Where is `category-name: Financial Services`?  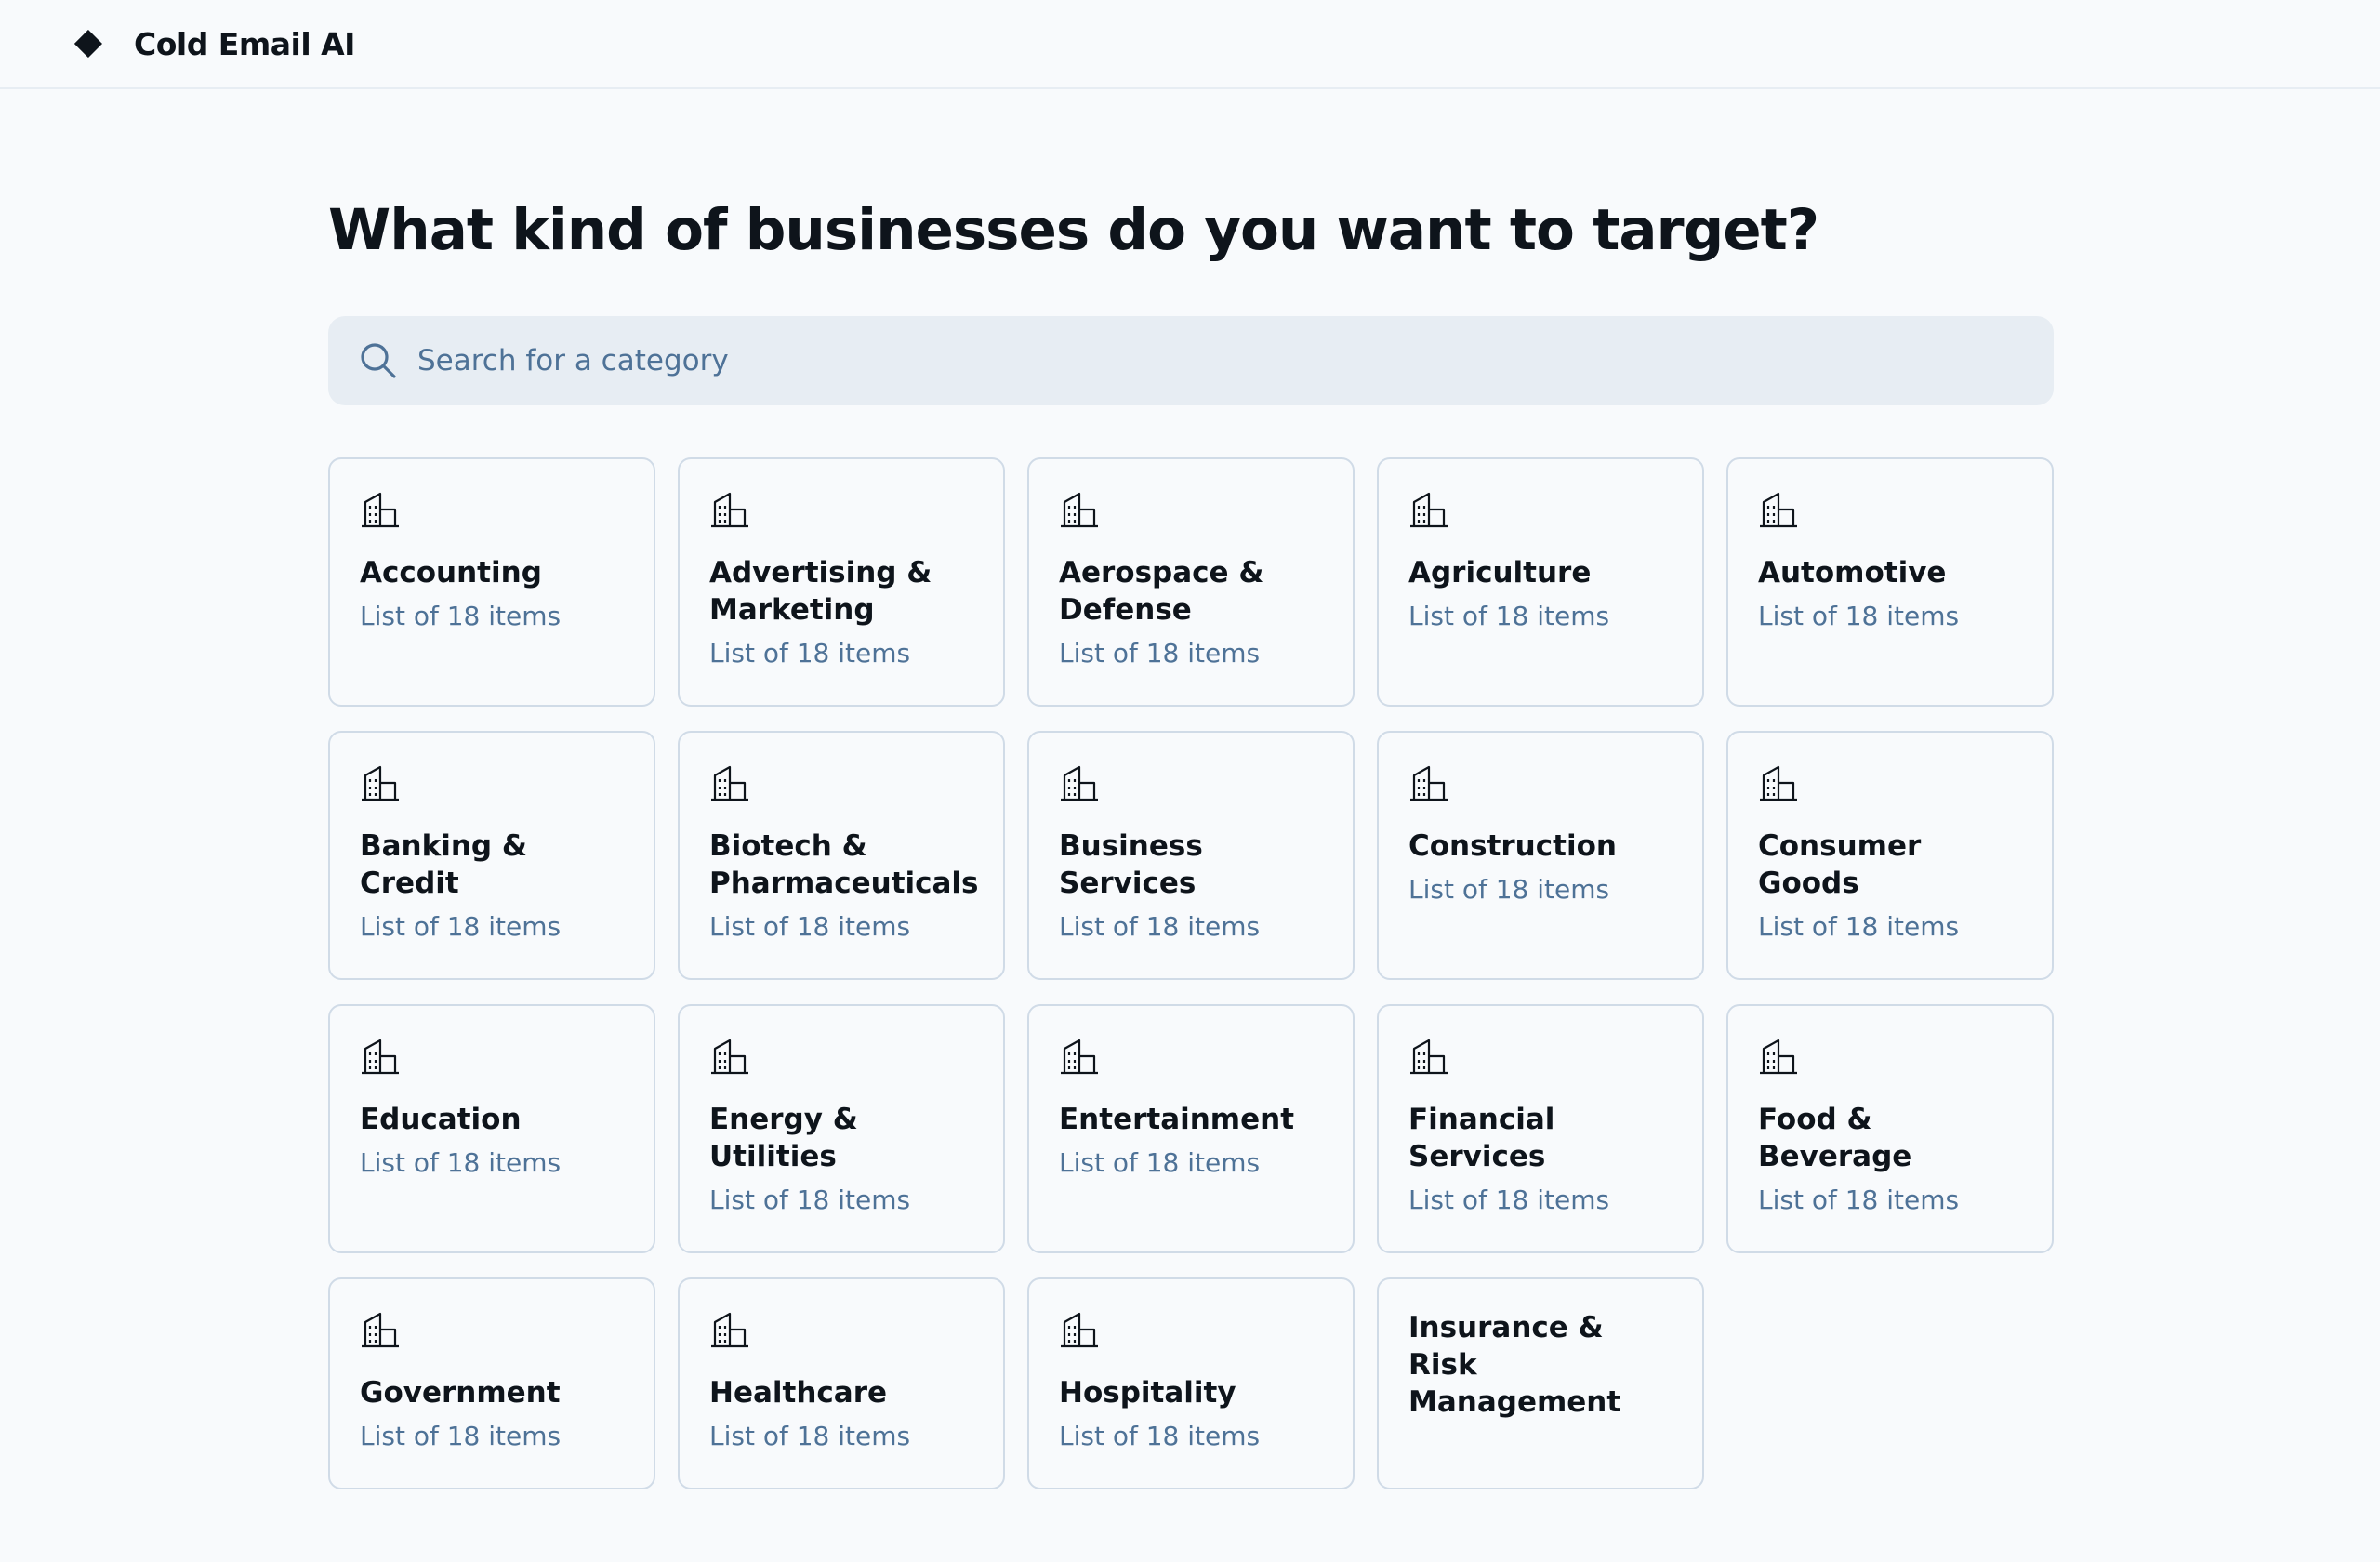
category-name: Financial Services is located at coordinates (1481, 1138).